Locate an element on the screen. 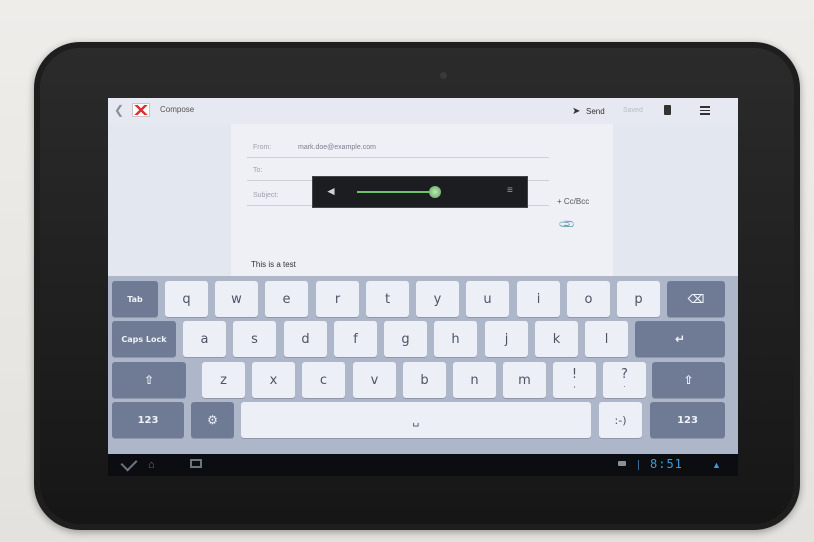  menu-icon is located at coordinates (705, 110).